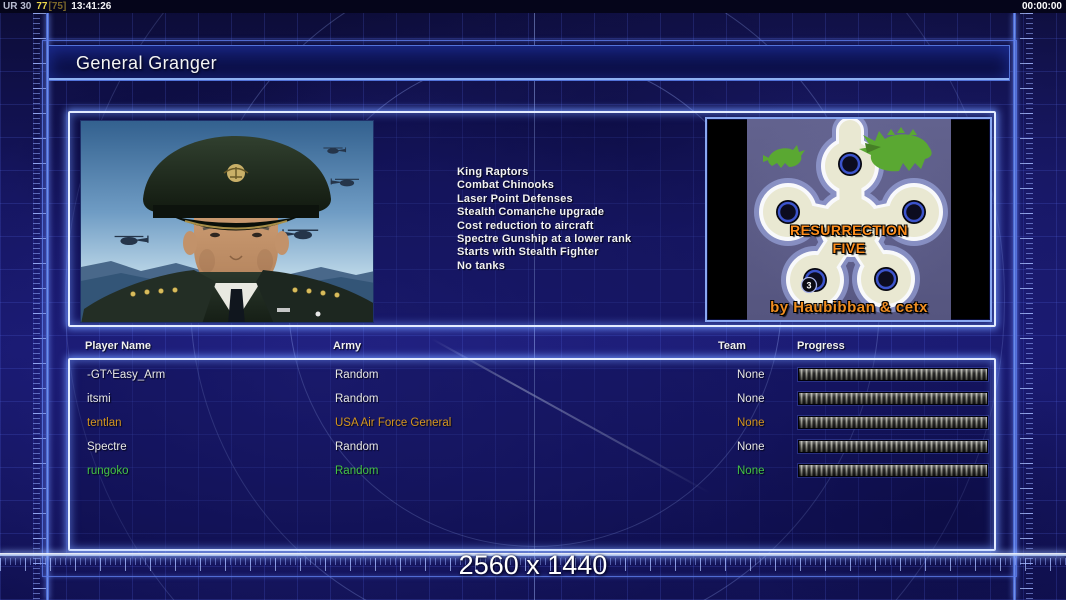 Image resolution: width=1066 pixels, height=600 pixels. Describe the element at coordinates (529, 63) in the screenshot. I see `title-bar: General Granger` at that location.